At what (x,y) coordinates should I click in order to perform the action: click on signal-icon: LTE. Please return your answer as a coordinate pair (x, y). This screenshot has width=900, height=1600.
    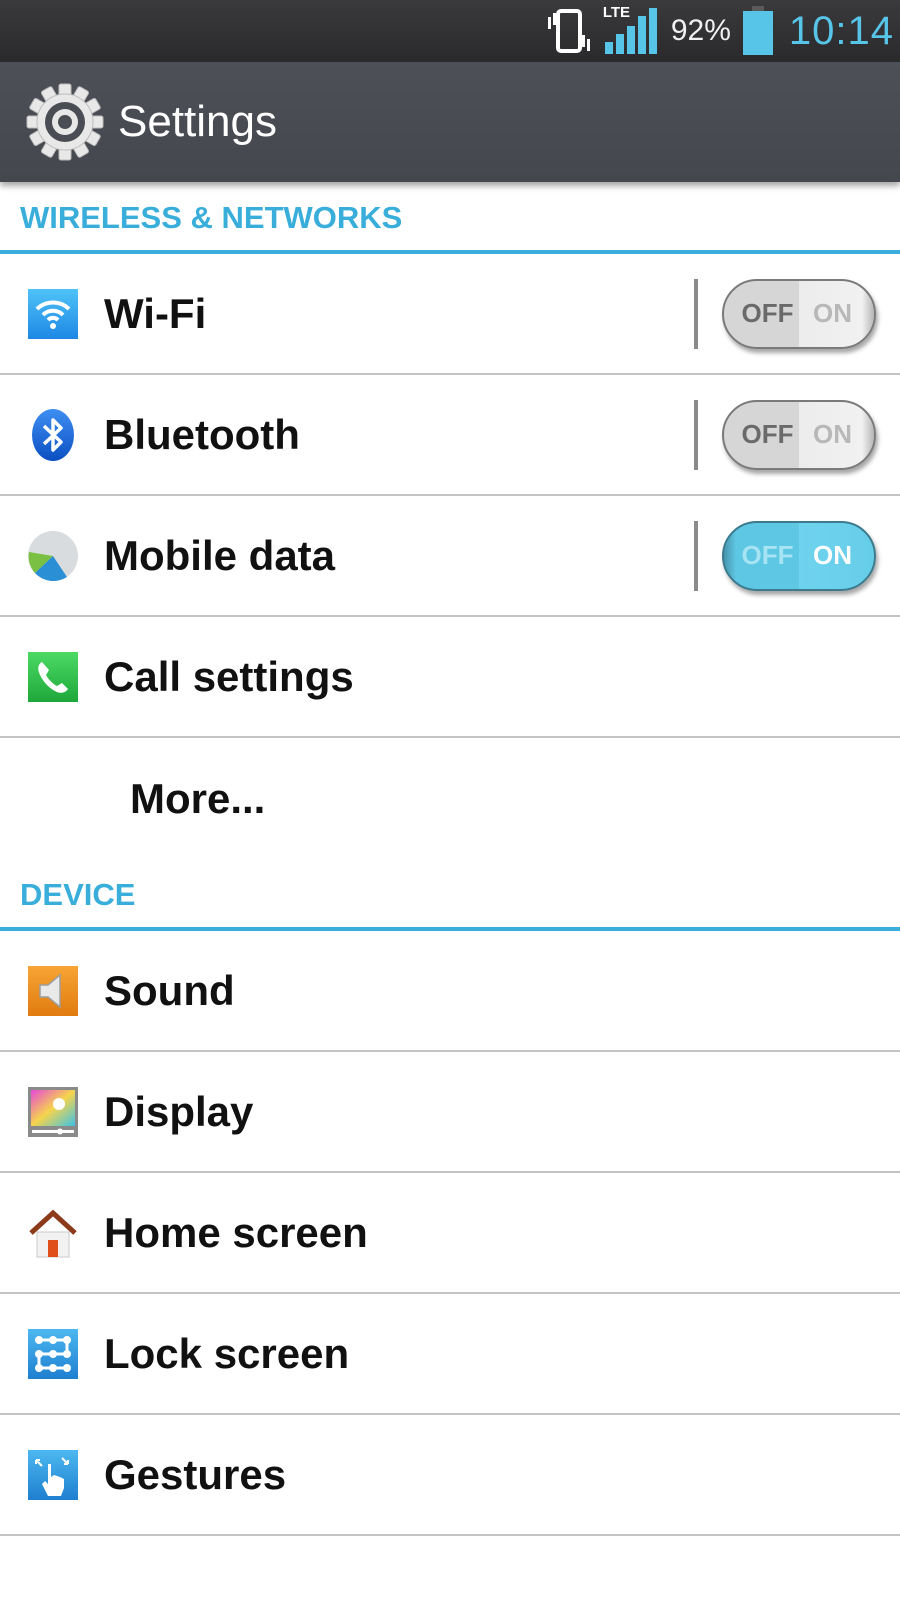
    Looking at the image, I should click on (631, 30).